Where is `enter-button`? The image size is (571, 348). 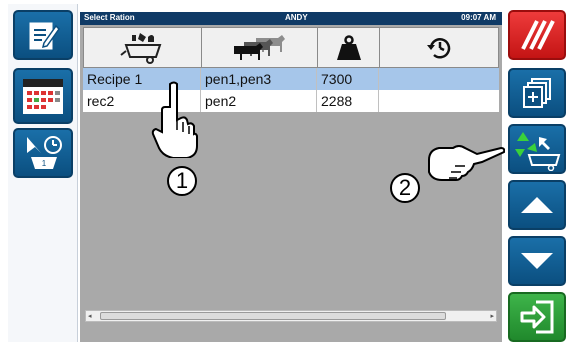
enter-button is located at coordinates (537, 317).